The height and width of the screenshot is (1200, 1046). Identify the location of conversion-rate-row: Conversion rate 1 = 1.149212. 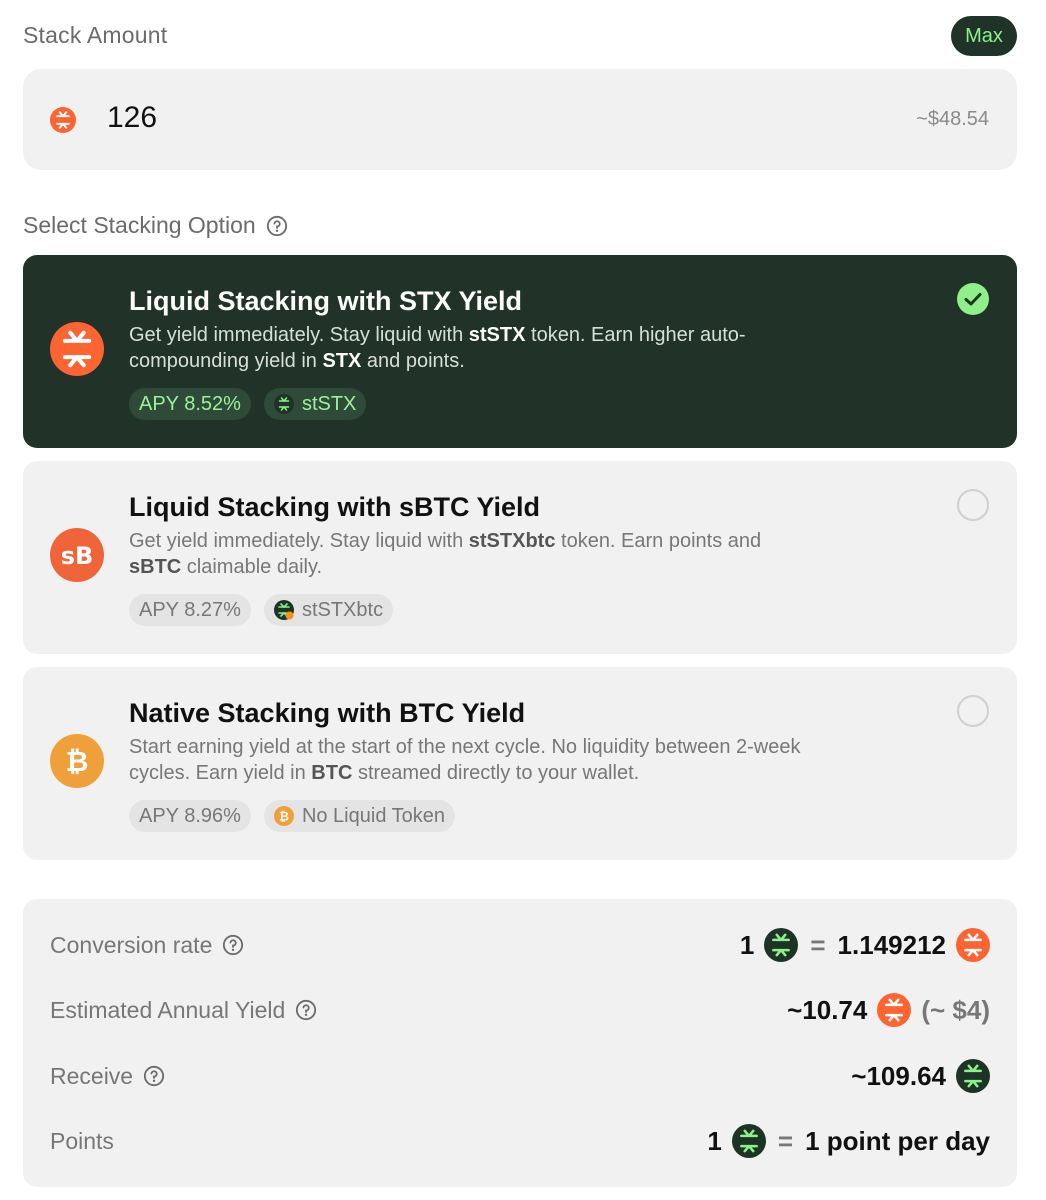
(520, 945).